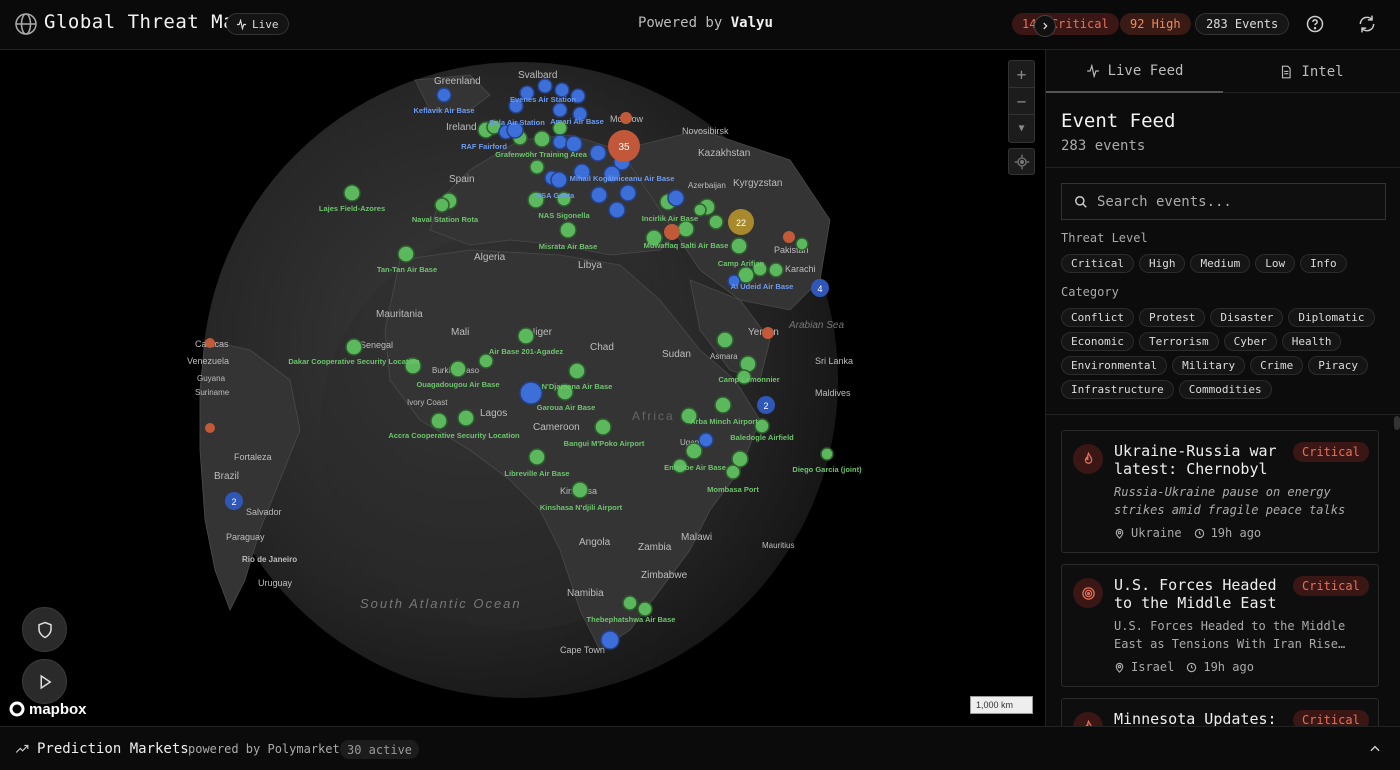 The image size is (1400, 770). Describe the element at coordinates (1097, 341) in the screenshot. I see `filter-economic: Economic` at that location.